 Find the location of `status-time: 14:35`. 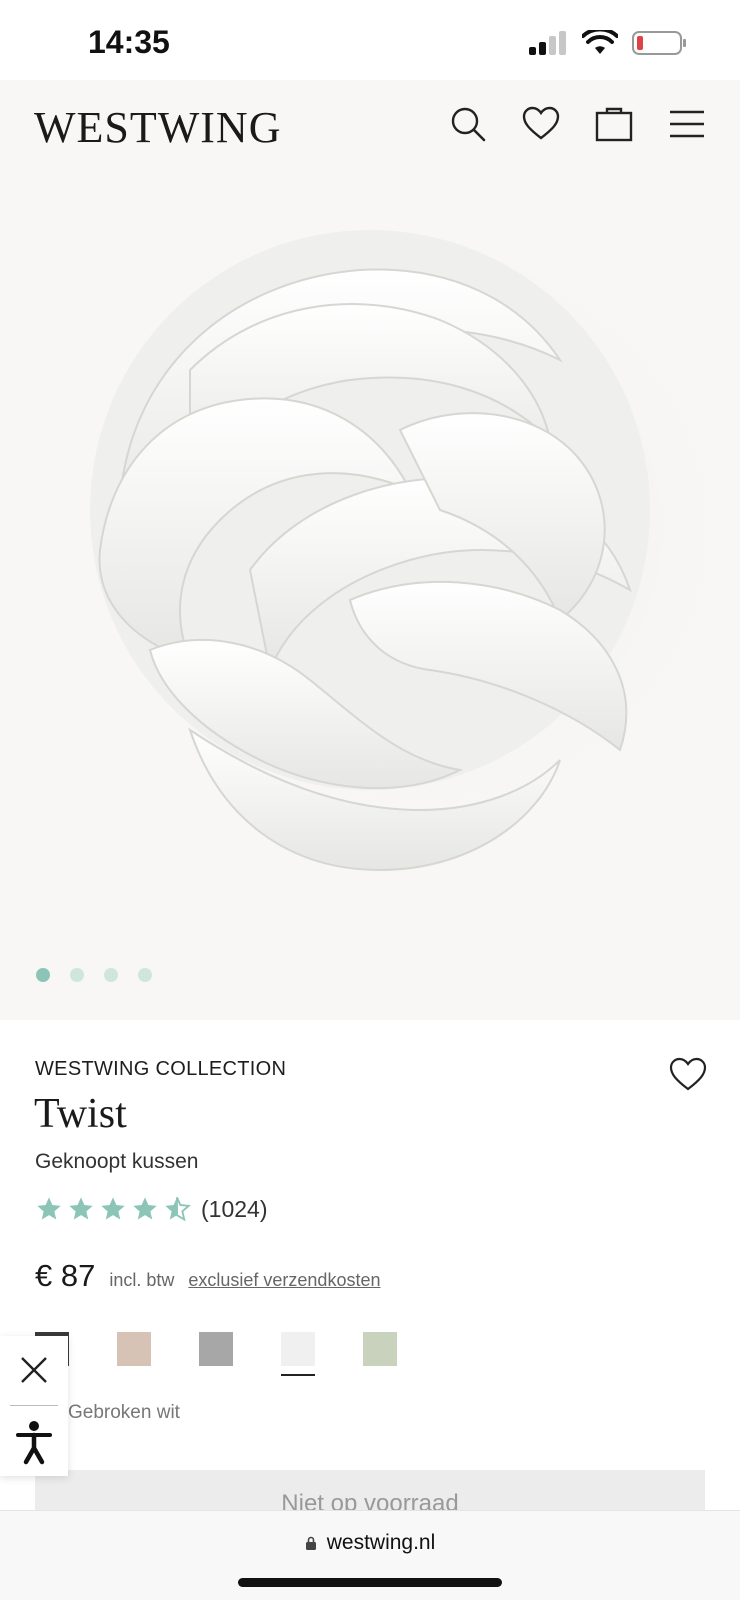

status-time: 14:35 is located at coordinates (129, 42).